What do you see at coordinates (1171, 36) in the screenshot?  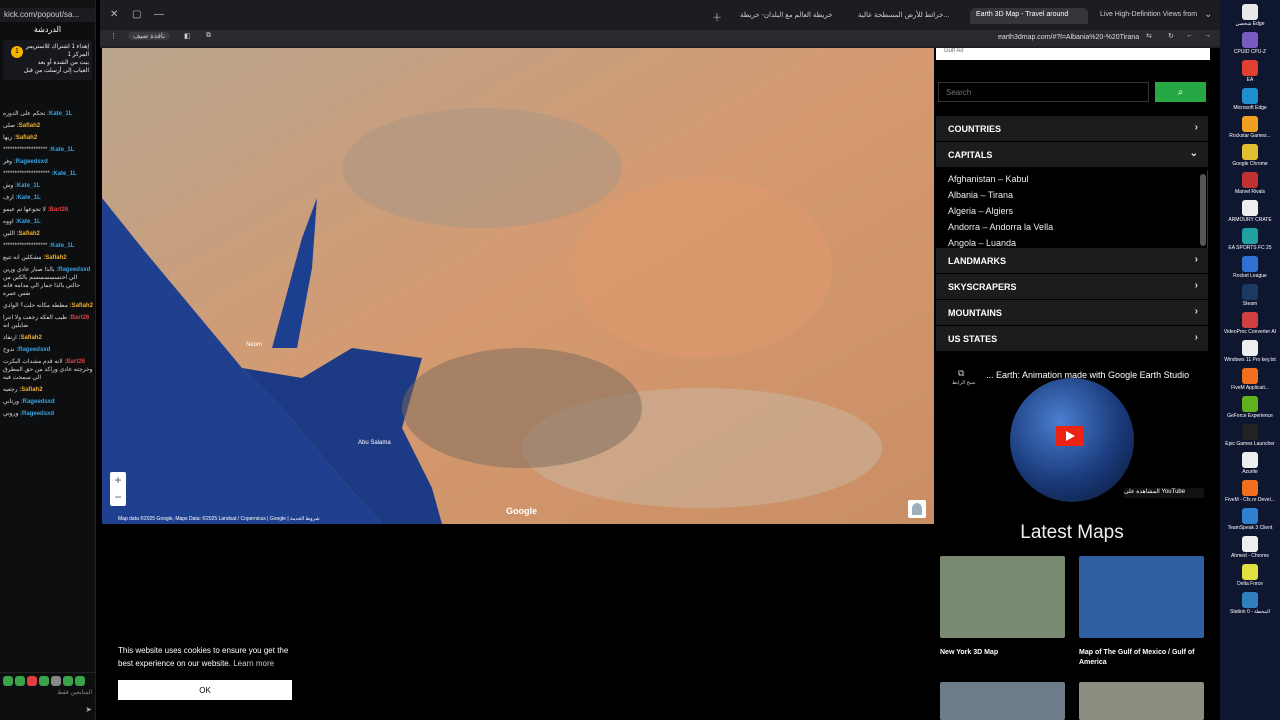 I see `reload-icon: ↻` at bounding box center [1171, 36].